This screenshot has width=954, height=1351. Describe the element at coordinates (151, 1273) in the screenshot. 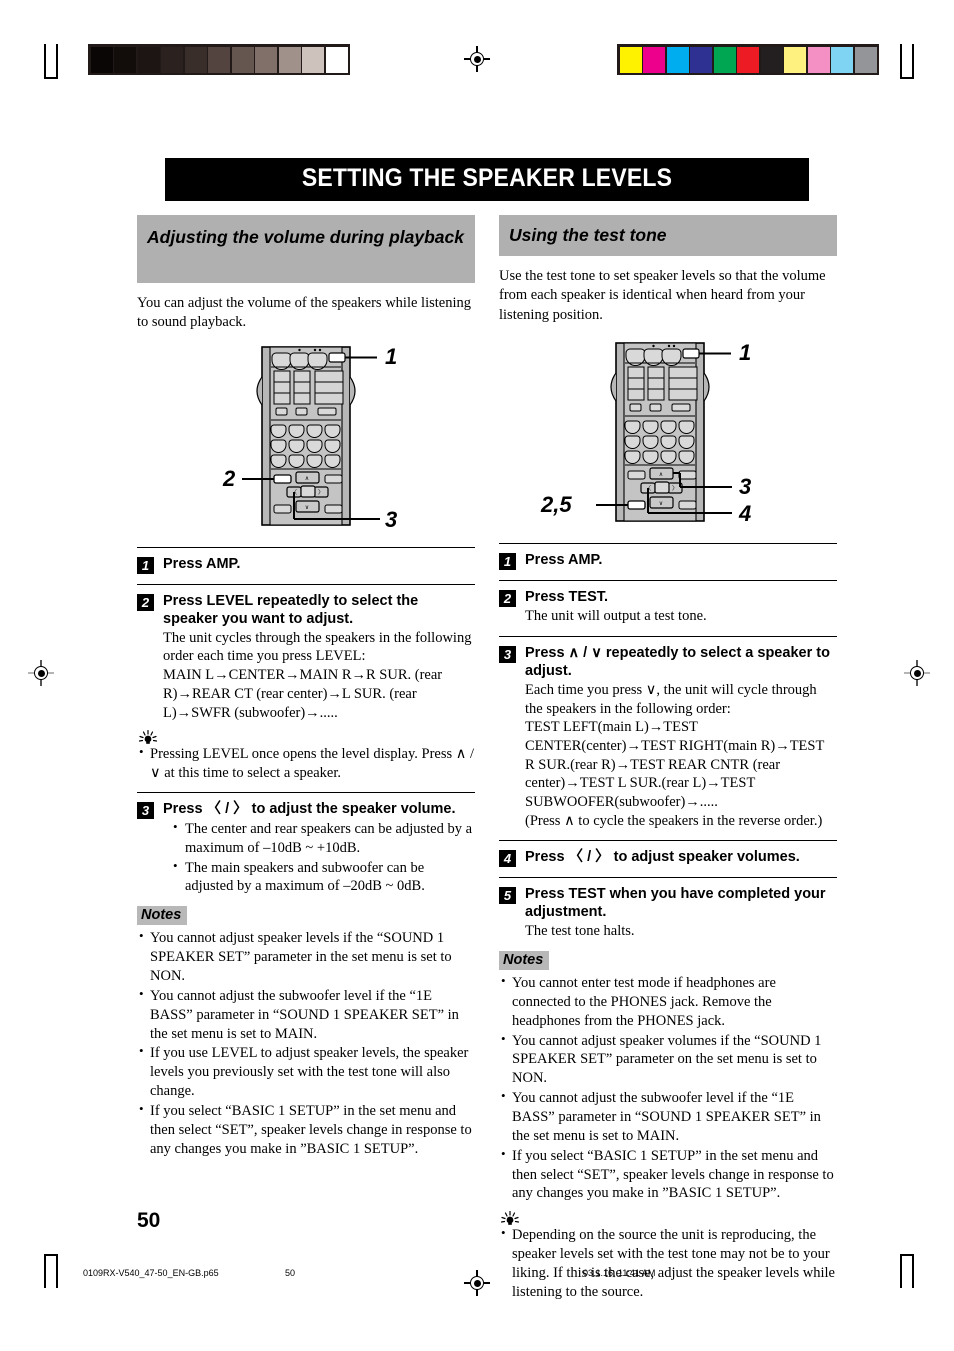

I see `footer-filename: 0109RX-V540_47-50_EN-GB.p65` at that location.